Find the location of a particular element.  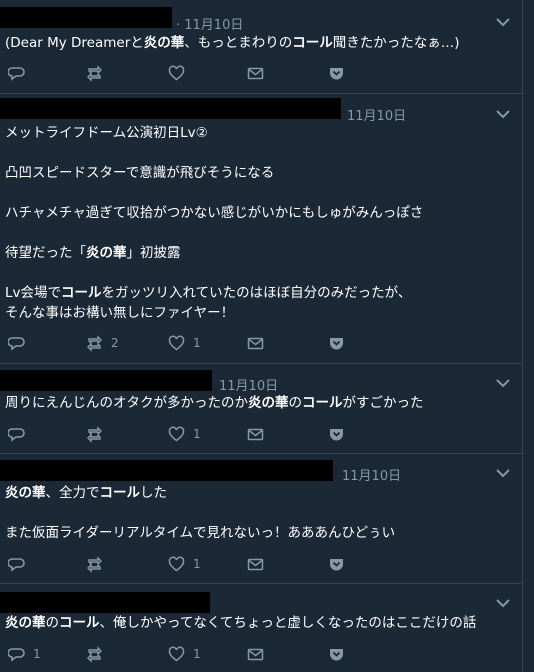

tweet-line: ハチャメチャ過ぎて収拾がつかない感じがいかにもしゅがみんっぽさ is located at coordinates (259, 213).